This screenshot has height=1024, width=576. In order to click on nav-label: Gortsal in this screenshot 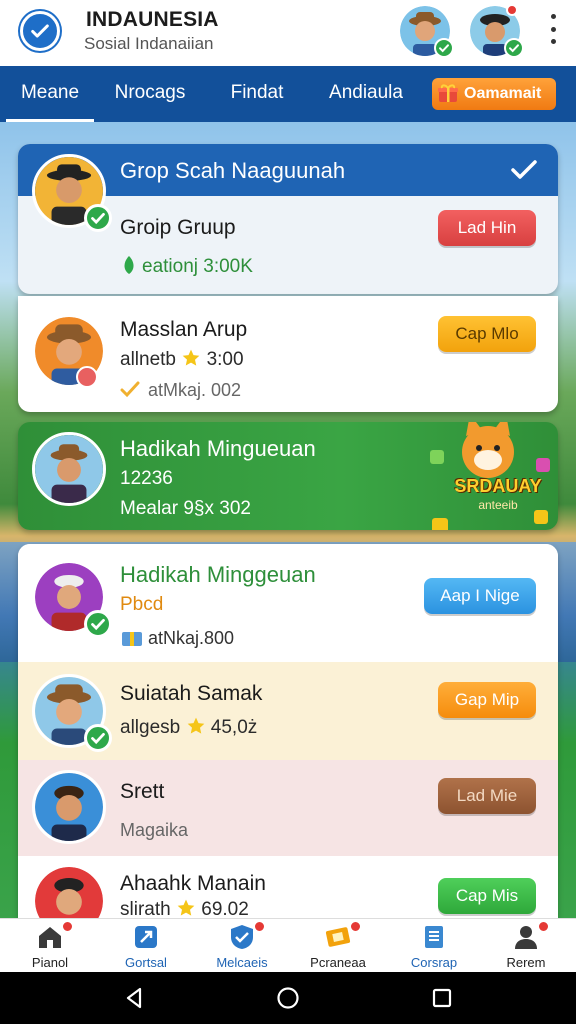, I will do `click(146, 962)`.